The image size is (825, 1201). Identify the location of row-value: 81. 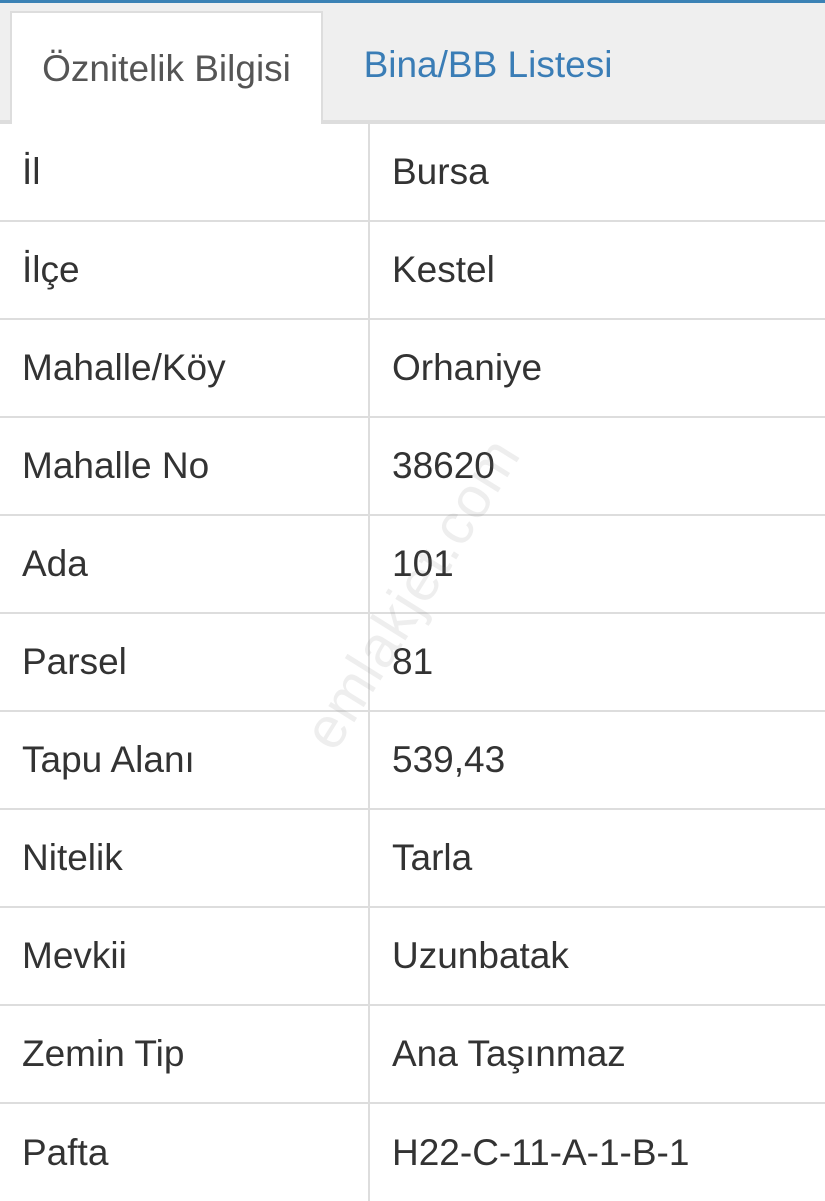
(596, 662).